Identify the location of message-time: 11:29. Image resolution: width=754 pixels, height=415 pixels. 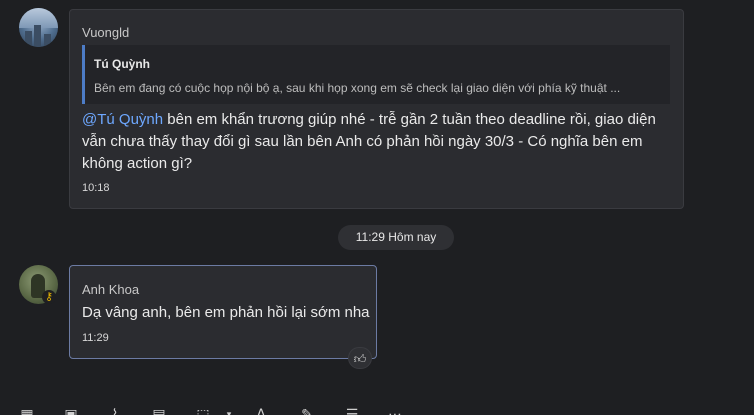
(95, 338).